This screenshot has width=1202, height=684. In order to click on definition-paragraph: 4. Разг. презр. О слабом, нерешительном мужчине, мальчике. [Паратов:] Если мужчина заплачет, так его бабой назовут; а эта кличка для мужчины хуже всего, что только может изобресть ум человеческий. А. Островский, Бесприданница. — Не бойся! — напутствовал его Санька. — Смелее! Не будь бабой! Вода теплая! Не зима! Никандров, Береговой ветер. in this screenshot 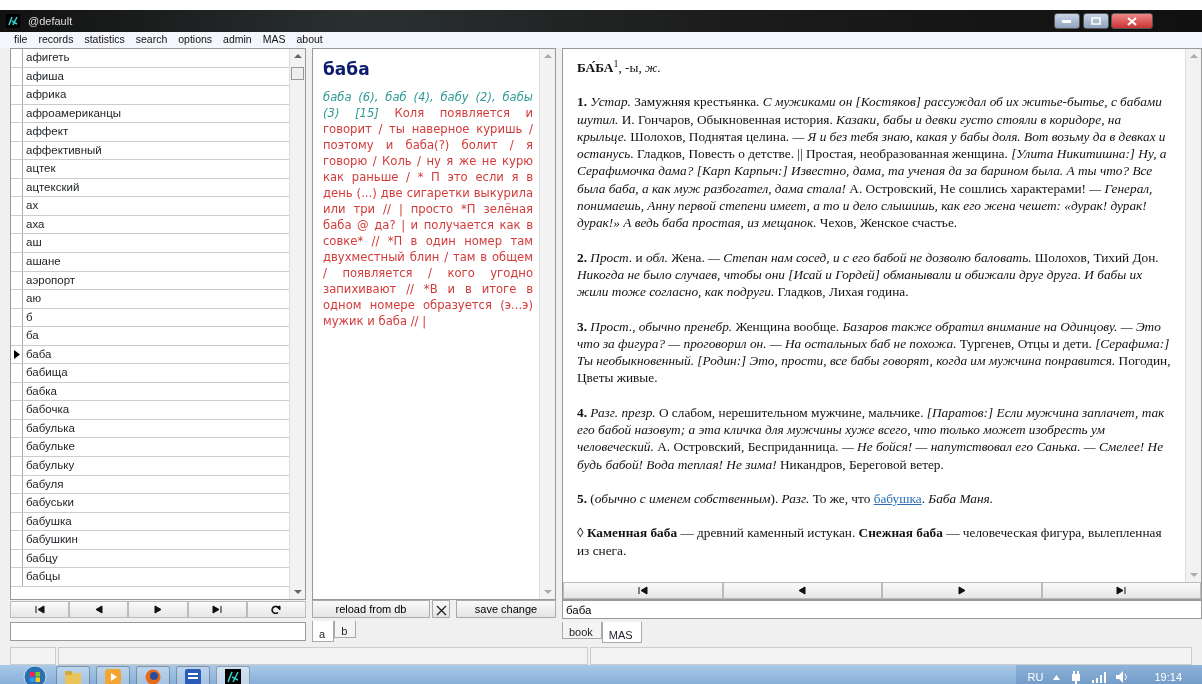, I will do `click(871, 438)`.